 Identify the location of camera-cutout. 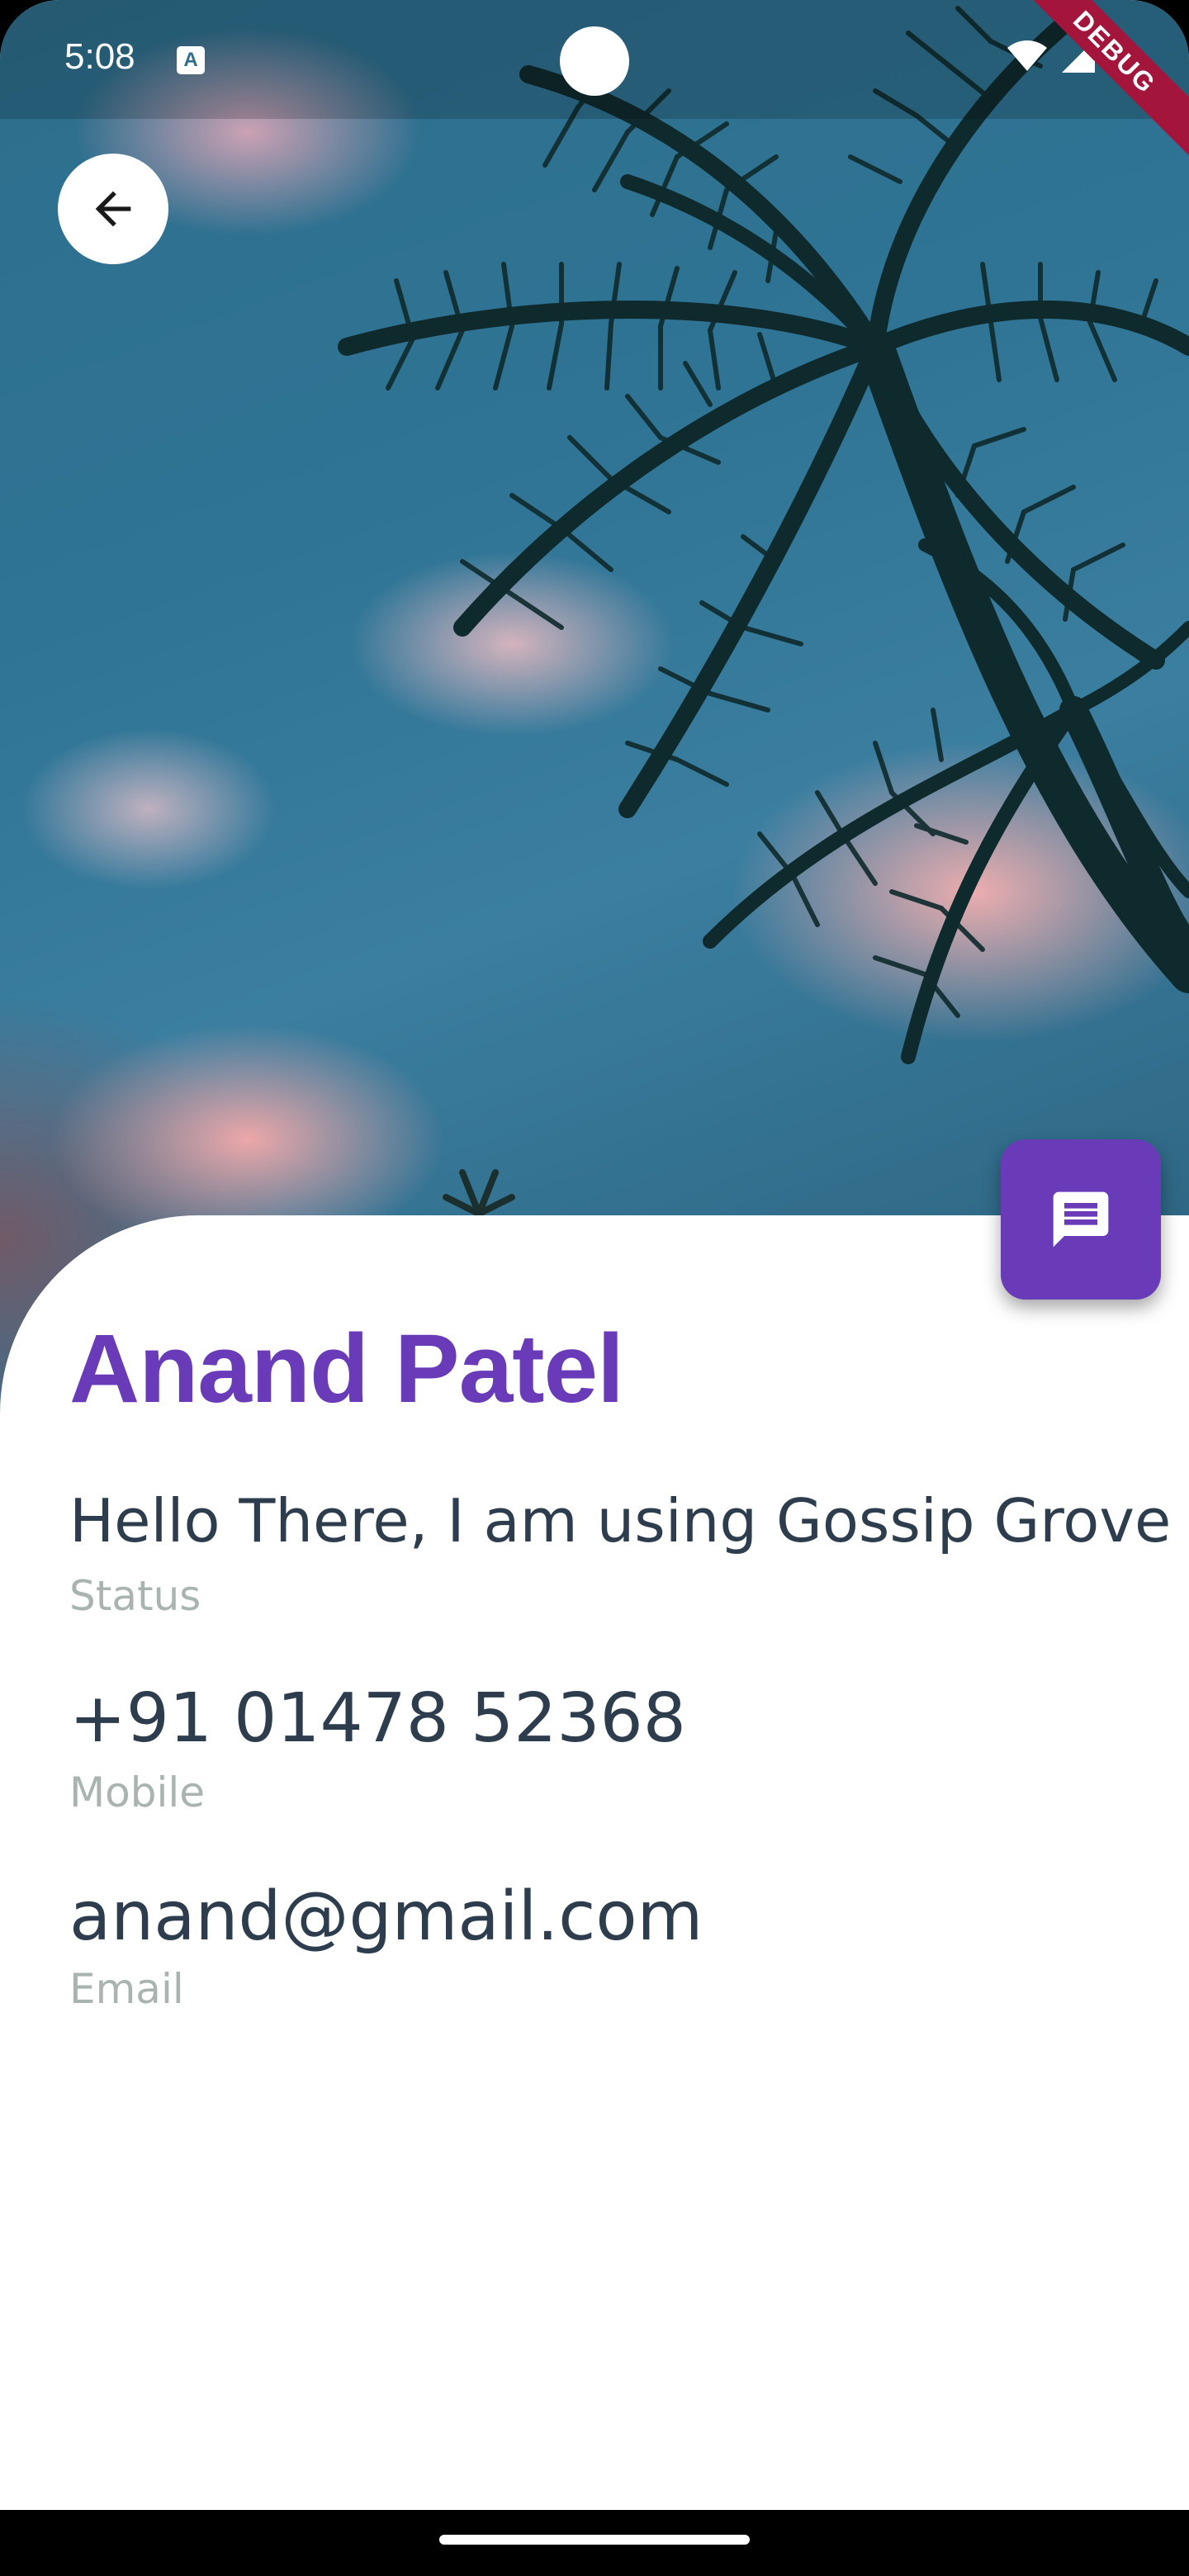
(594, 61).